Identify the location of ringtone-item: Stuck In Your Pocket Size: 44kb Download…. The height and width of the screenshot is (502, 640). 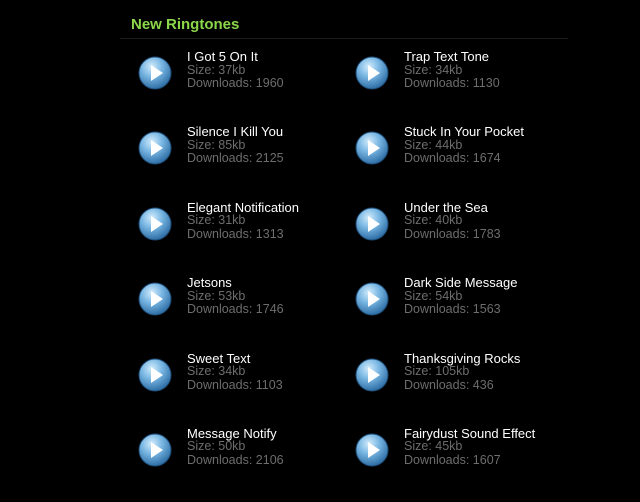
(462, 162).